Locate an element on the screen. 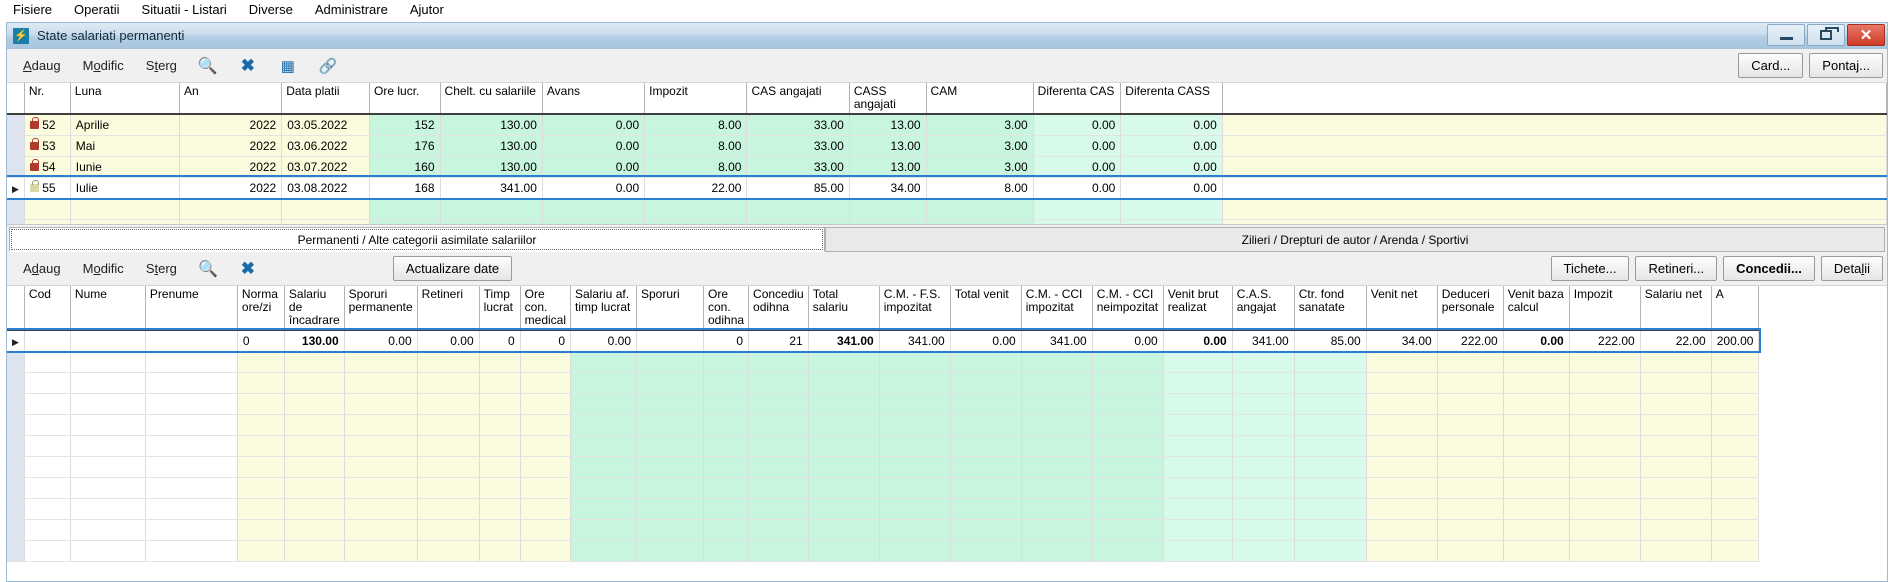 The width and height of the screenshot is (1888, 582). column-header-salariu_incadrare: Salariu de încadrare is located at coordinates (314, 308).